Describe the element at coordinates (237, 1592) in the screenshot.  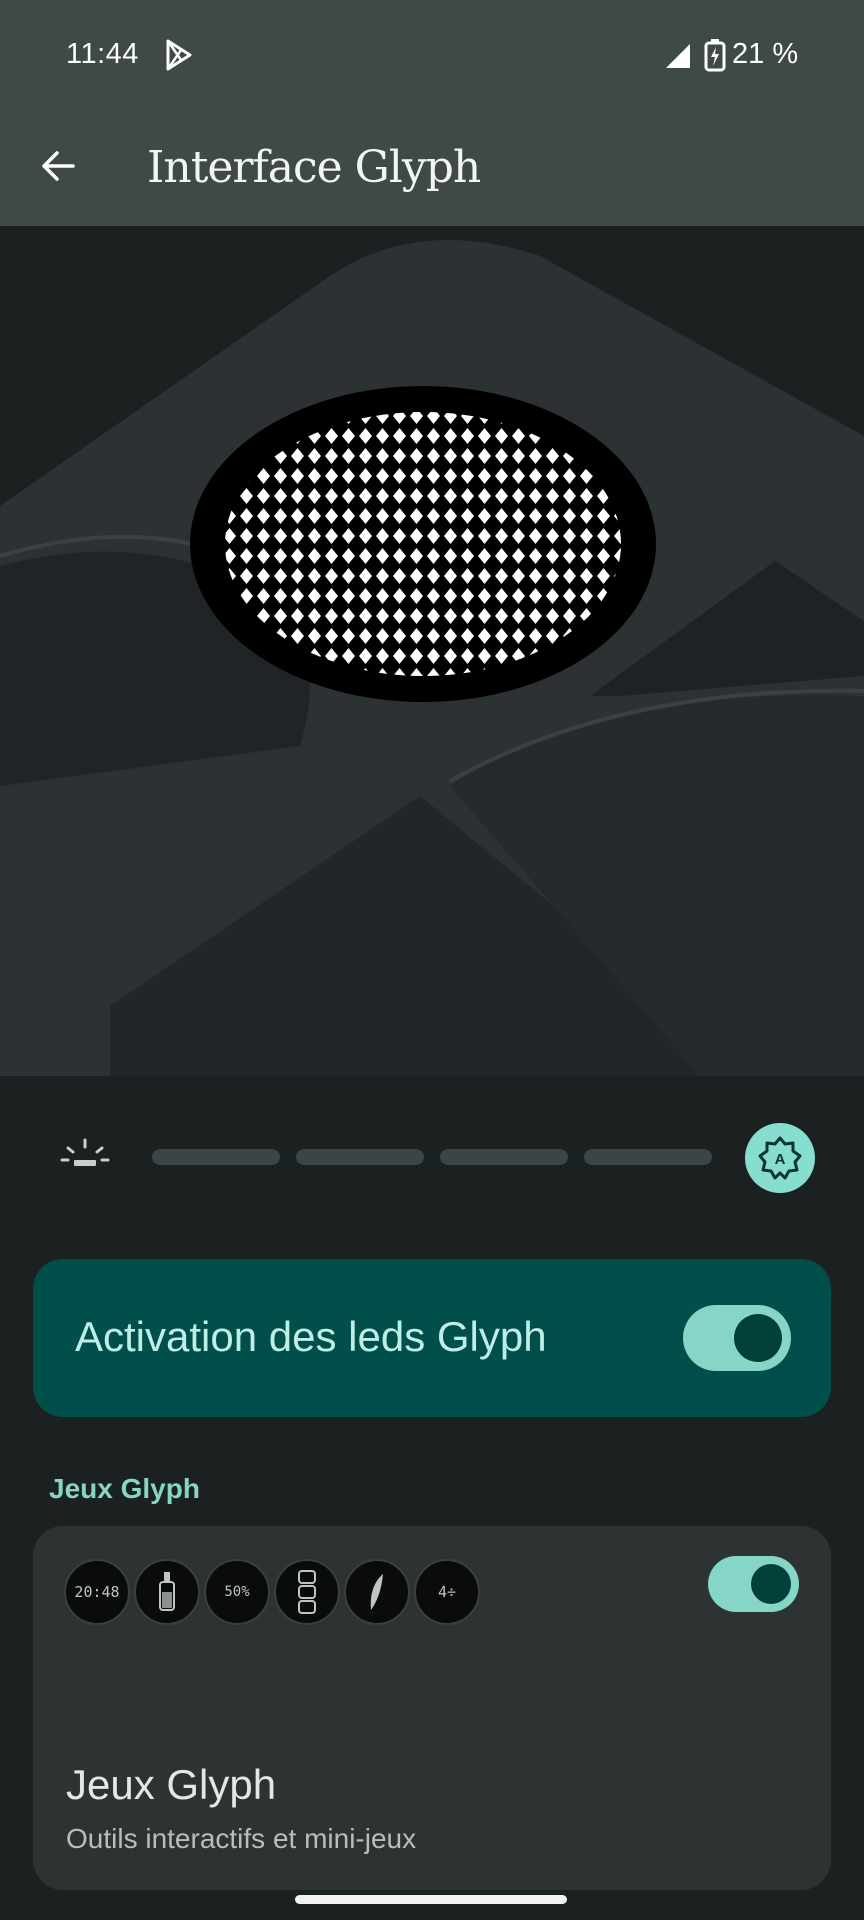
I see `progress-game-icon: 50%` at that location.